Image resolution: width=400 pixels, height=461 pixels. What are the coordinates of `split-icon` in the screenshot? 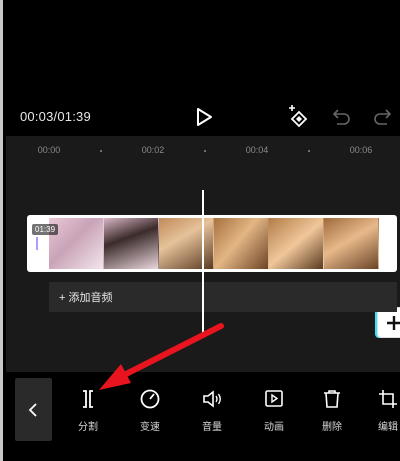 It's located at (88, 399).